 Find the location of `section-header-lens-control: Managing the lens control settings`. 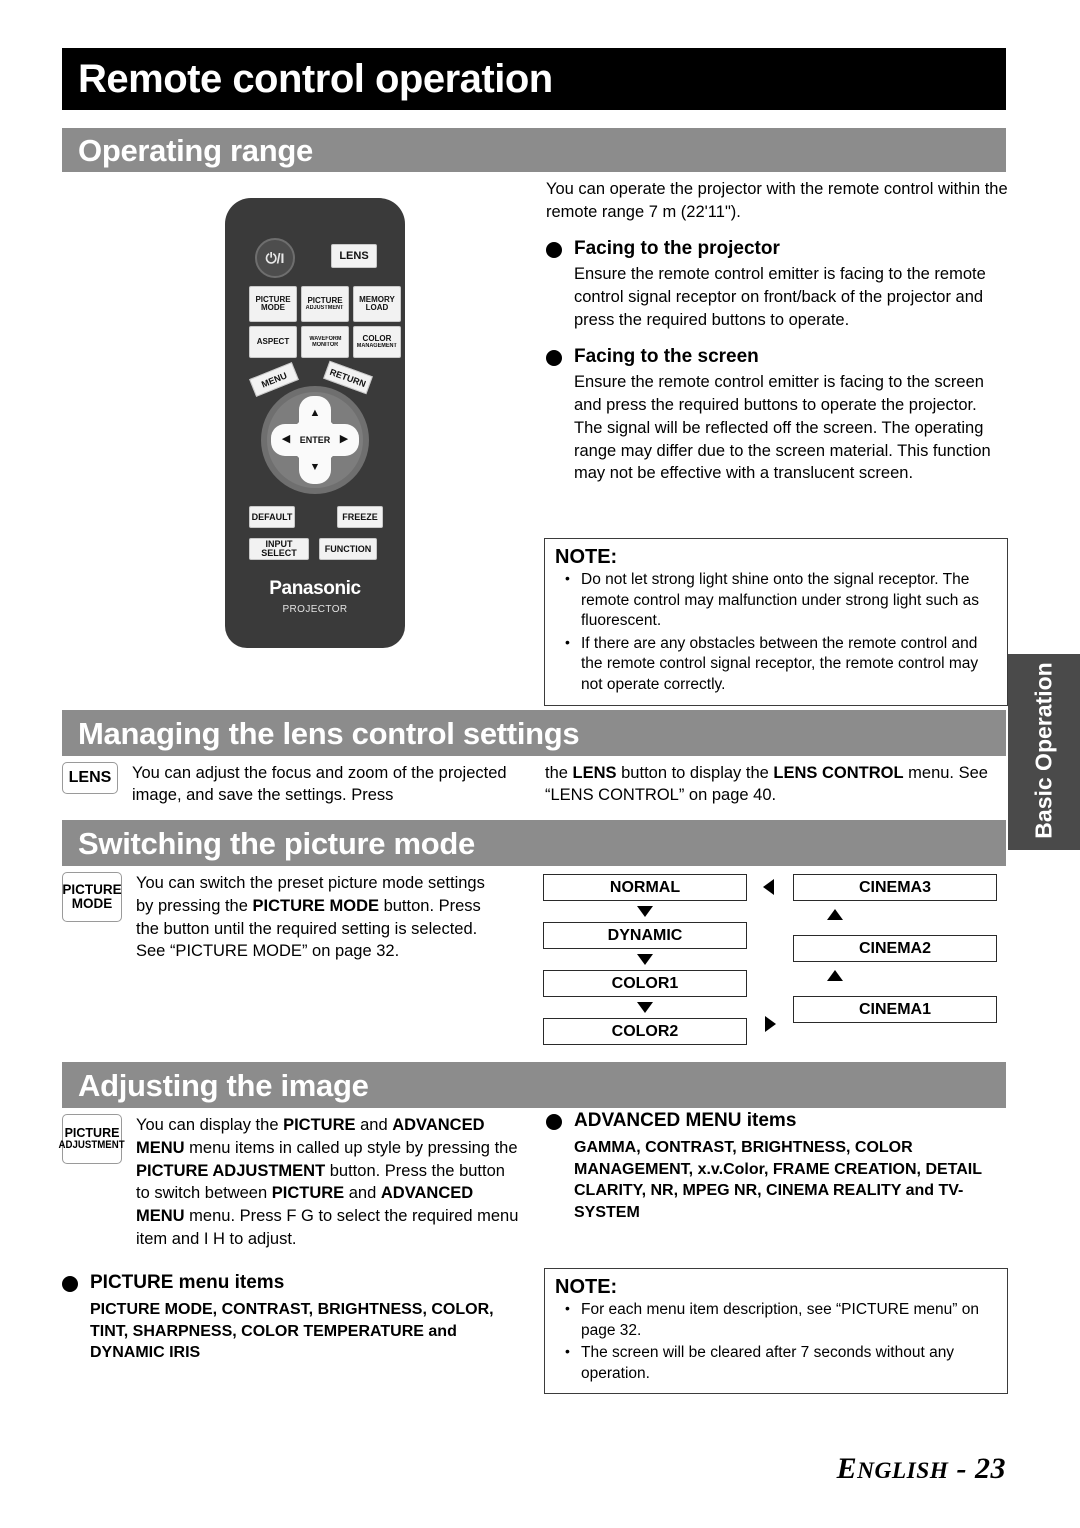

section-header-lens-control: Managing the lens control settings is located at coordinates (534, 733).